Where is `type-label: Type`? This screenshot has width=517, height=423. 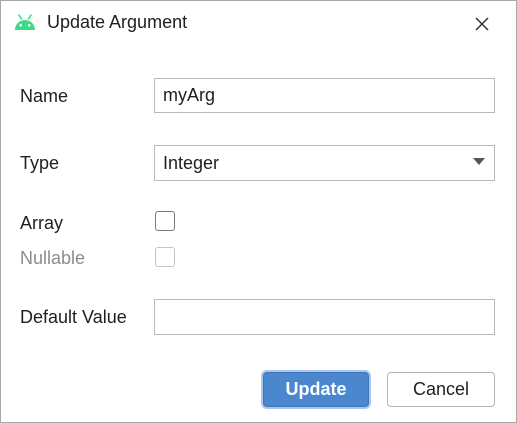 type-label: Type is located at coordinates (40, 163).